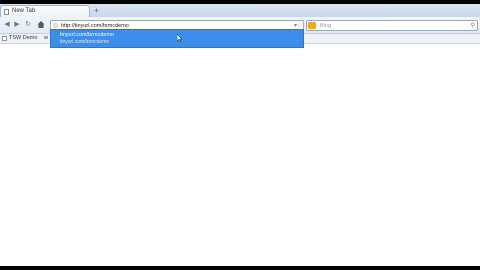 This screenshot has width=480, height=270. Describe the element at coordinates (17, 25) in the screenshot. I see `forward-icon: ▶` at that location.